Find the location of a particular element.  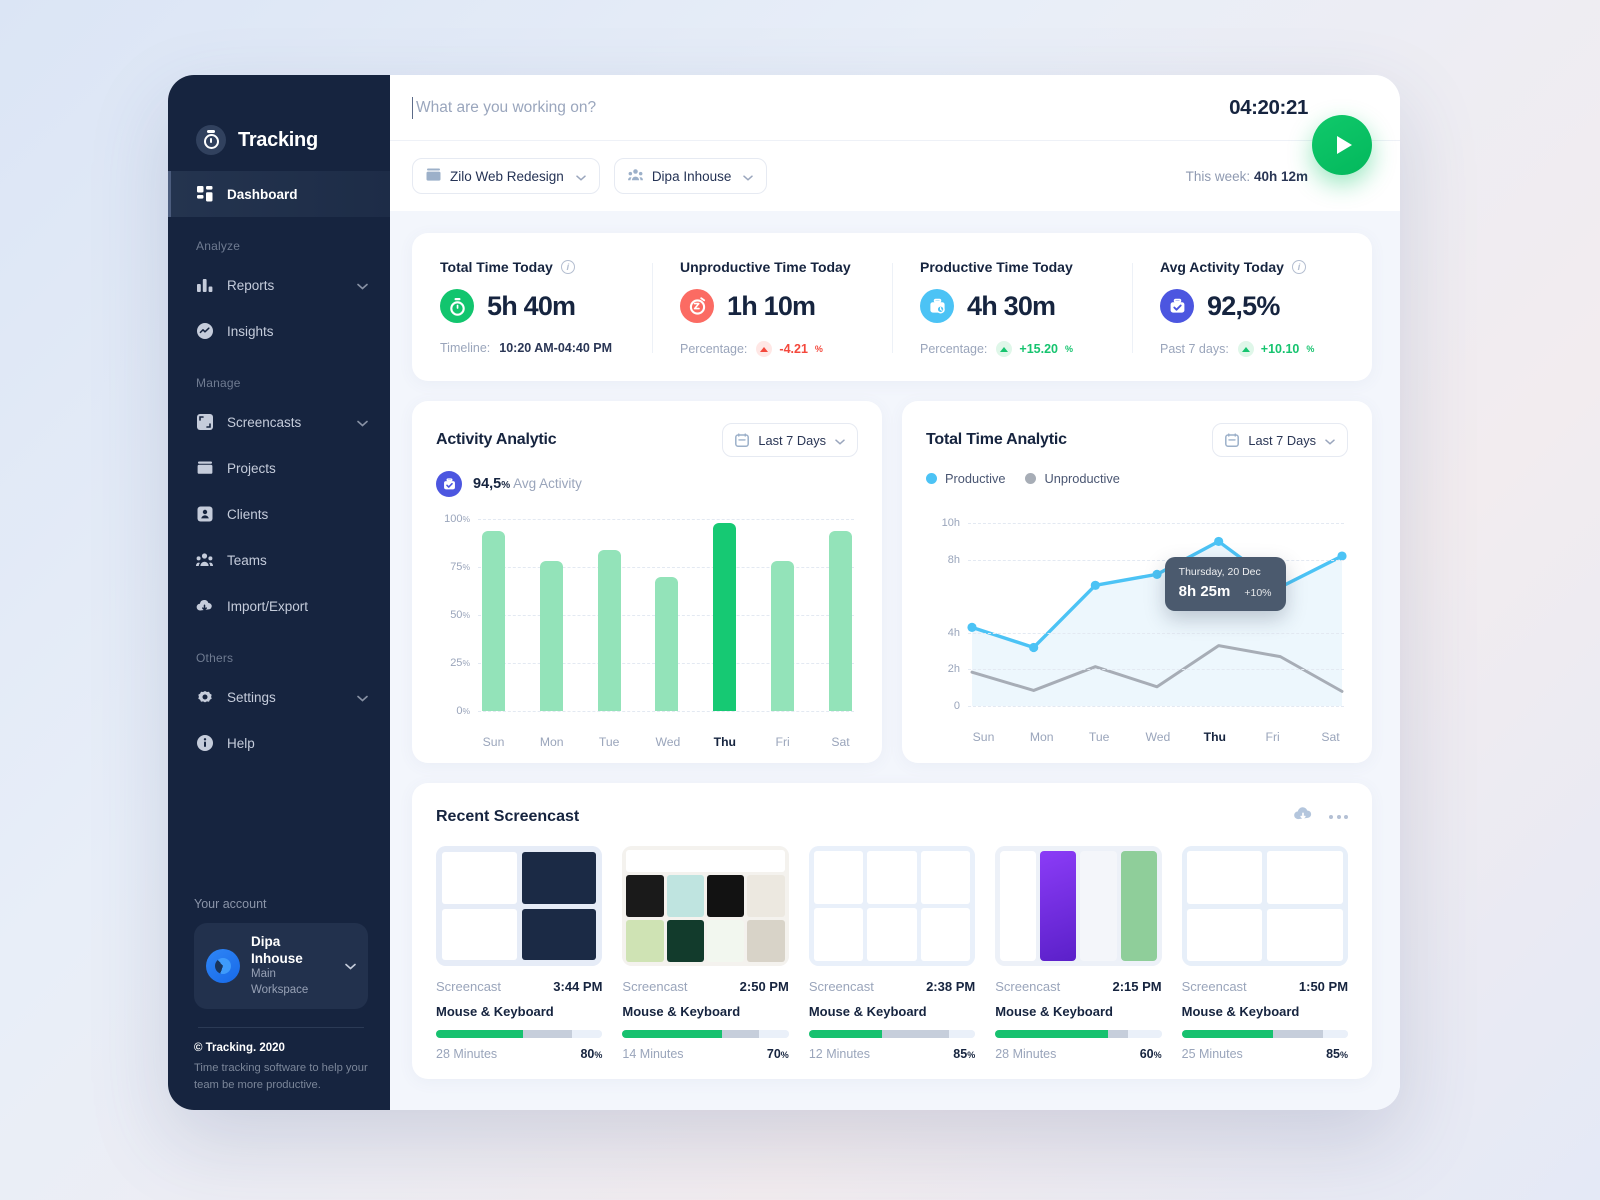

task-input is located at coordinates (821, 107).